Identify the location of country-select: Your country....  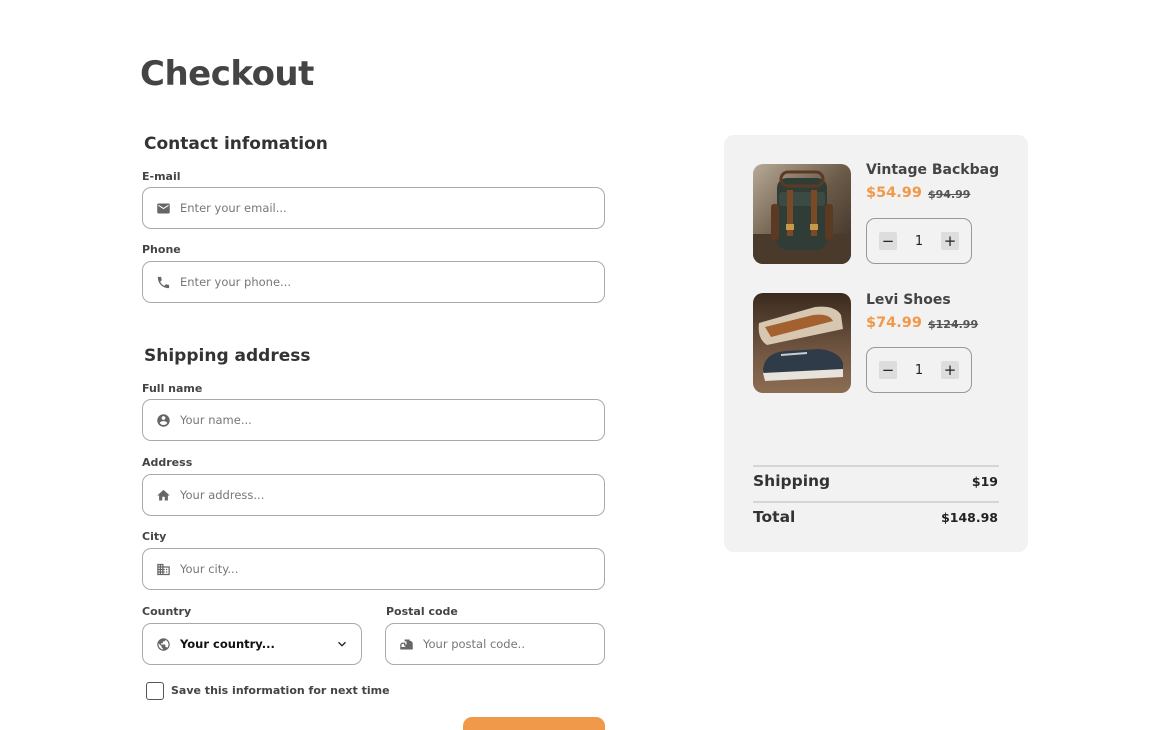
(252, 644).